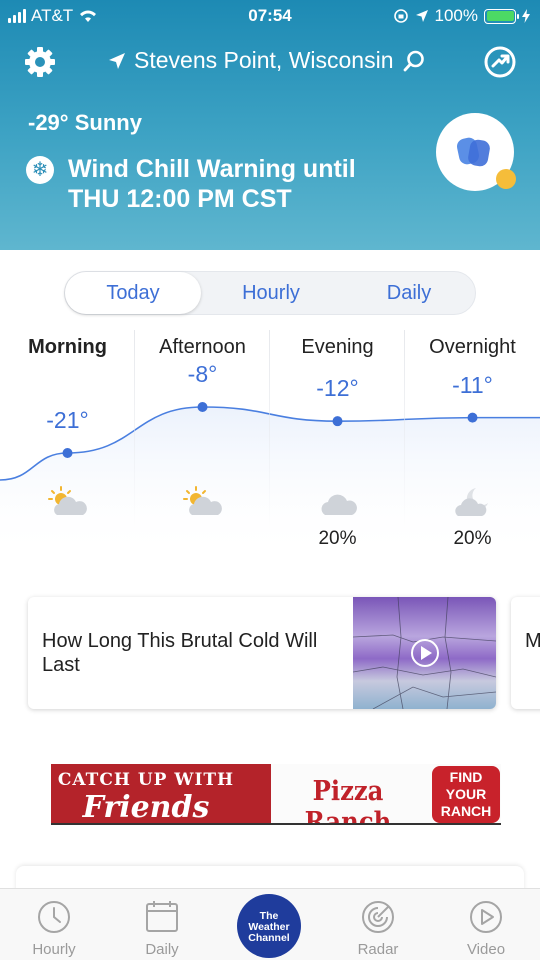  I want to click on alert-line-1: Wind Chill Warning until, so click(212, 169).